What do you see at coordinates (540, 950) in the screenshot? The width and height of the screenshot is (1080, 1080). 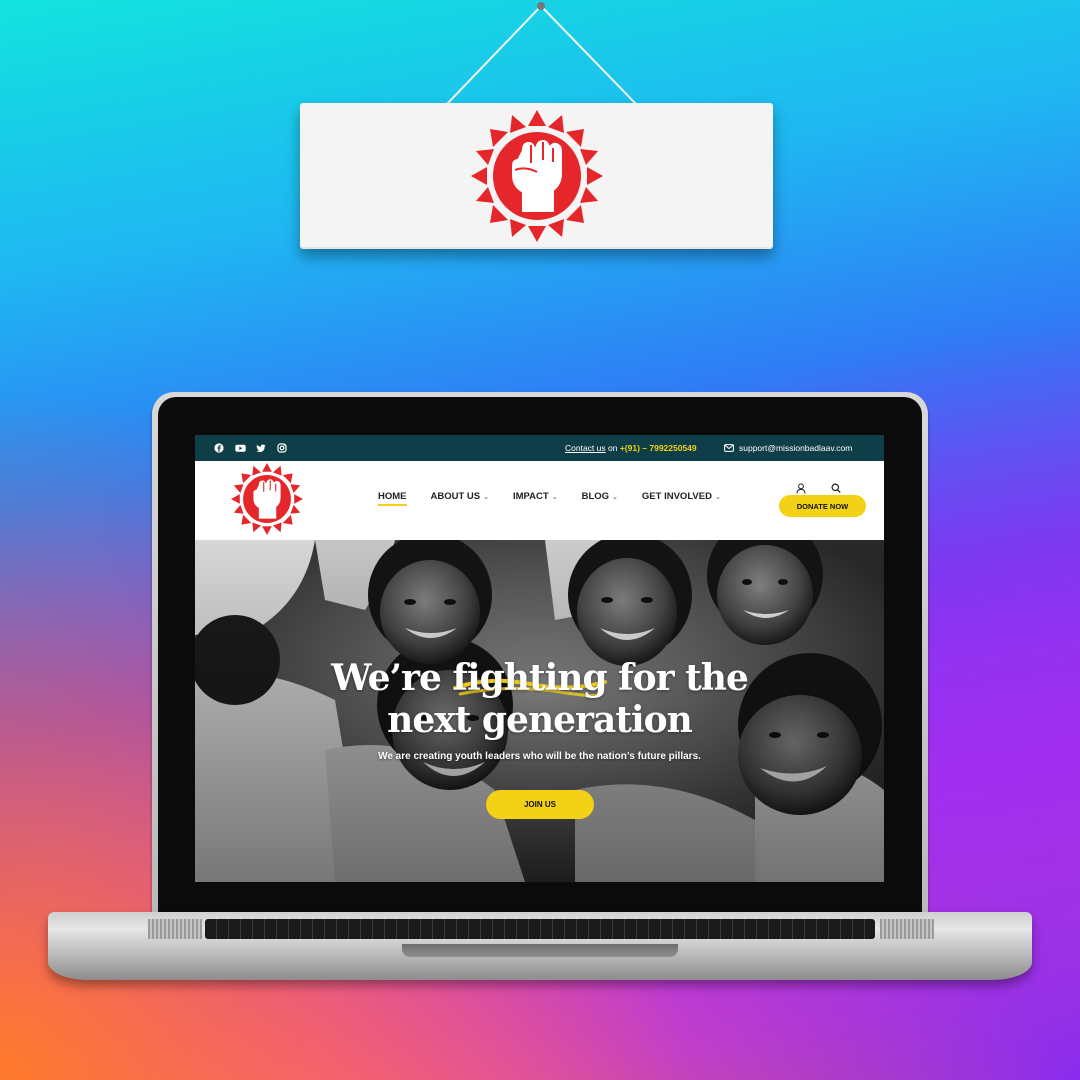 I see `laptop-opening-notch` at bounding box center [540, 950].